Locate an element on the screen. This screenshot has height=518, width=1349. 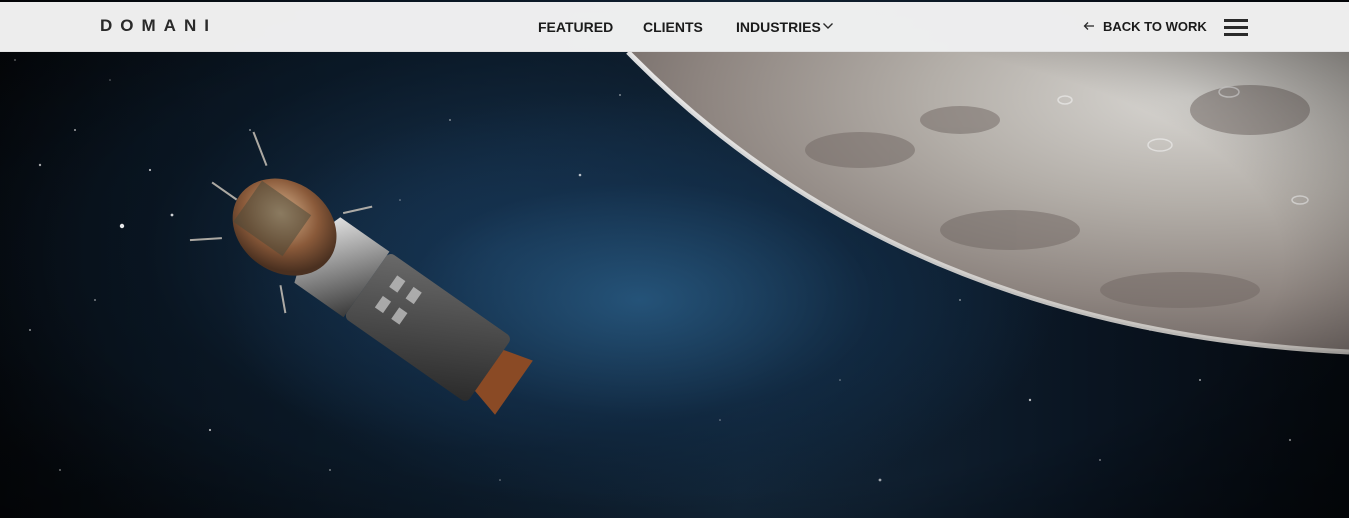
chevron-down-icon is located at coordinates (828, 26).